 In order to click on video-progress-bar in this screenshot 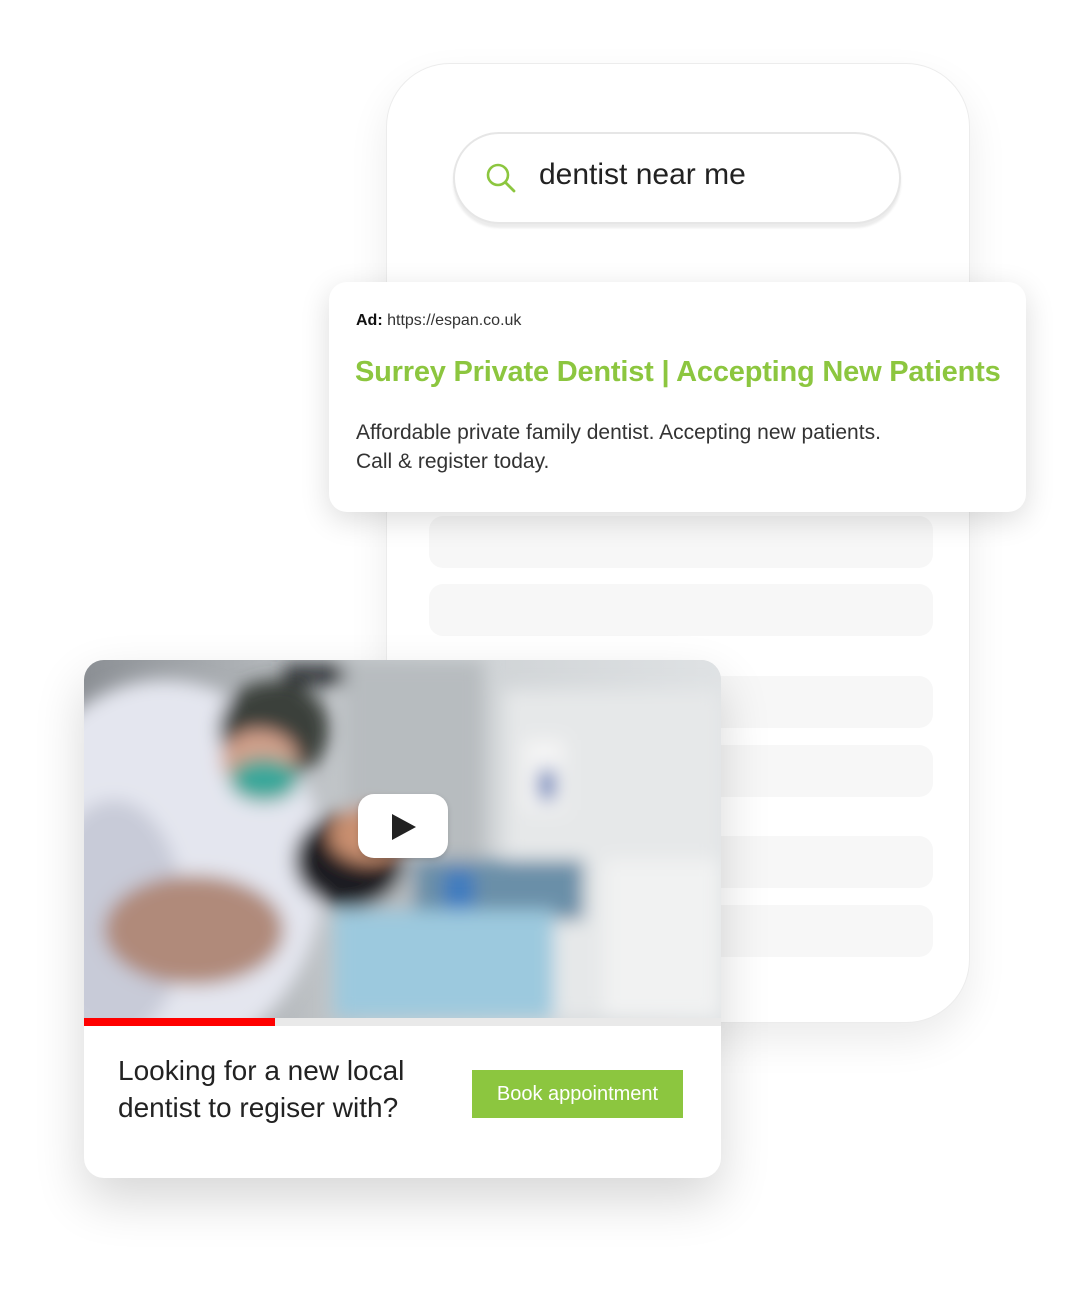, I will do `click(402, 1022)`.